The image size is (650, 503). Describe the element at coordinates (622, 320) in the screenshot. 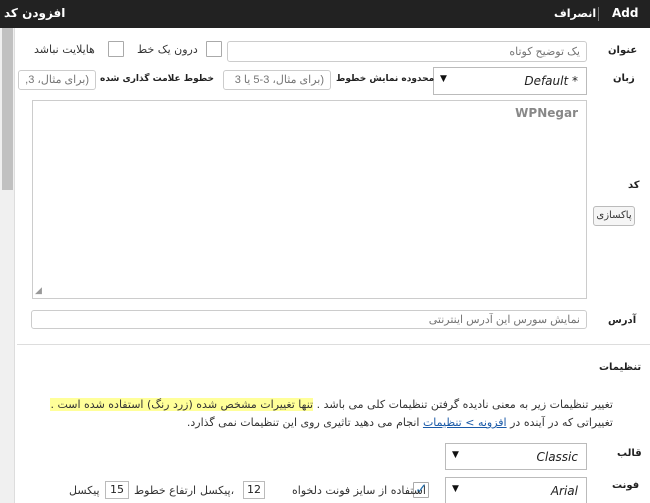

I see `address-label: آدرس` at that location.